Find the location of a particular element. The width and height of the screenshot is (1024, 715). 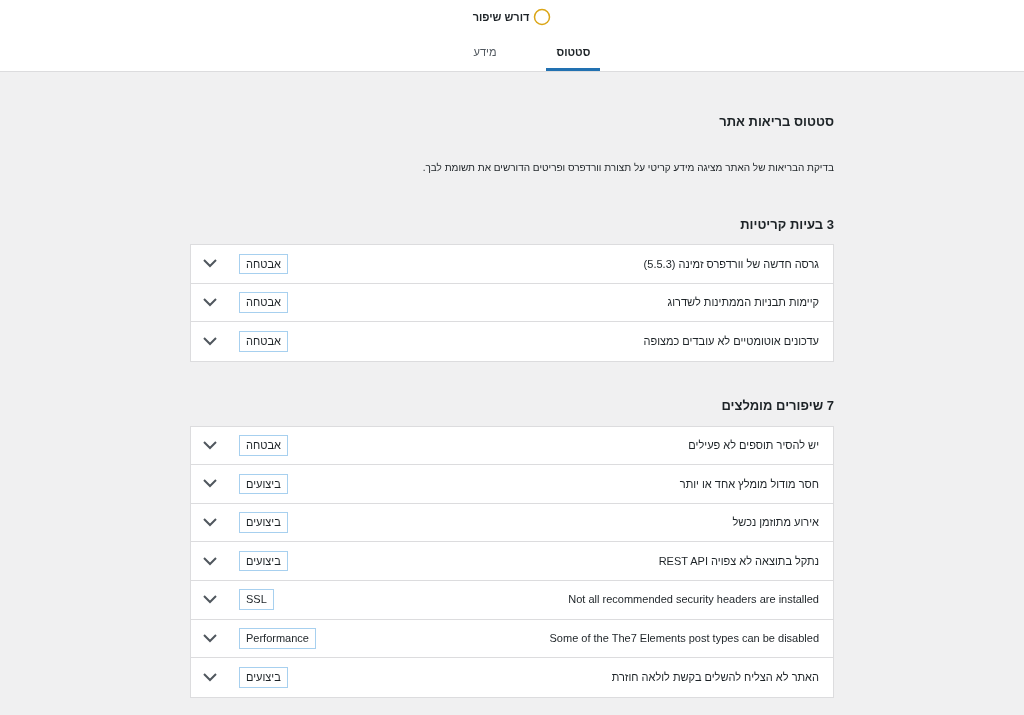

tab: מידע is located at coordinates (485, 53).